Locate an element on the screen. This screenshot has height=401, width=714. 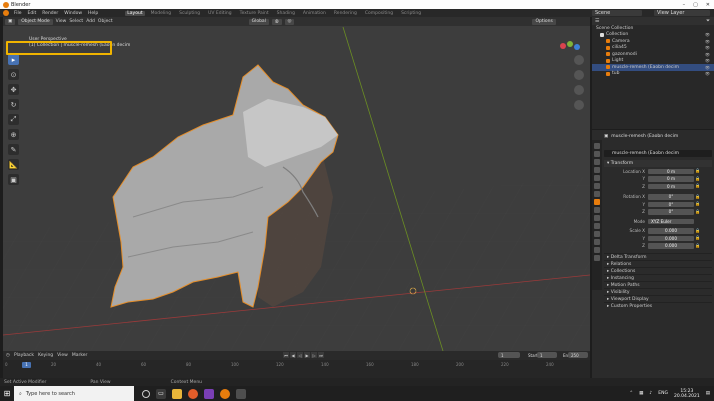
scene-selector: Scene is located at coordinates (617, 13).